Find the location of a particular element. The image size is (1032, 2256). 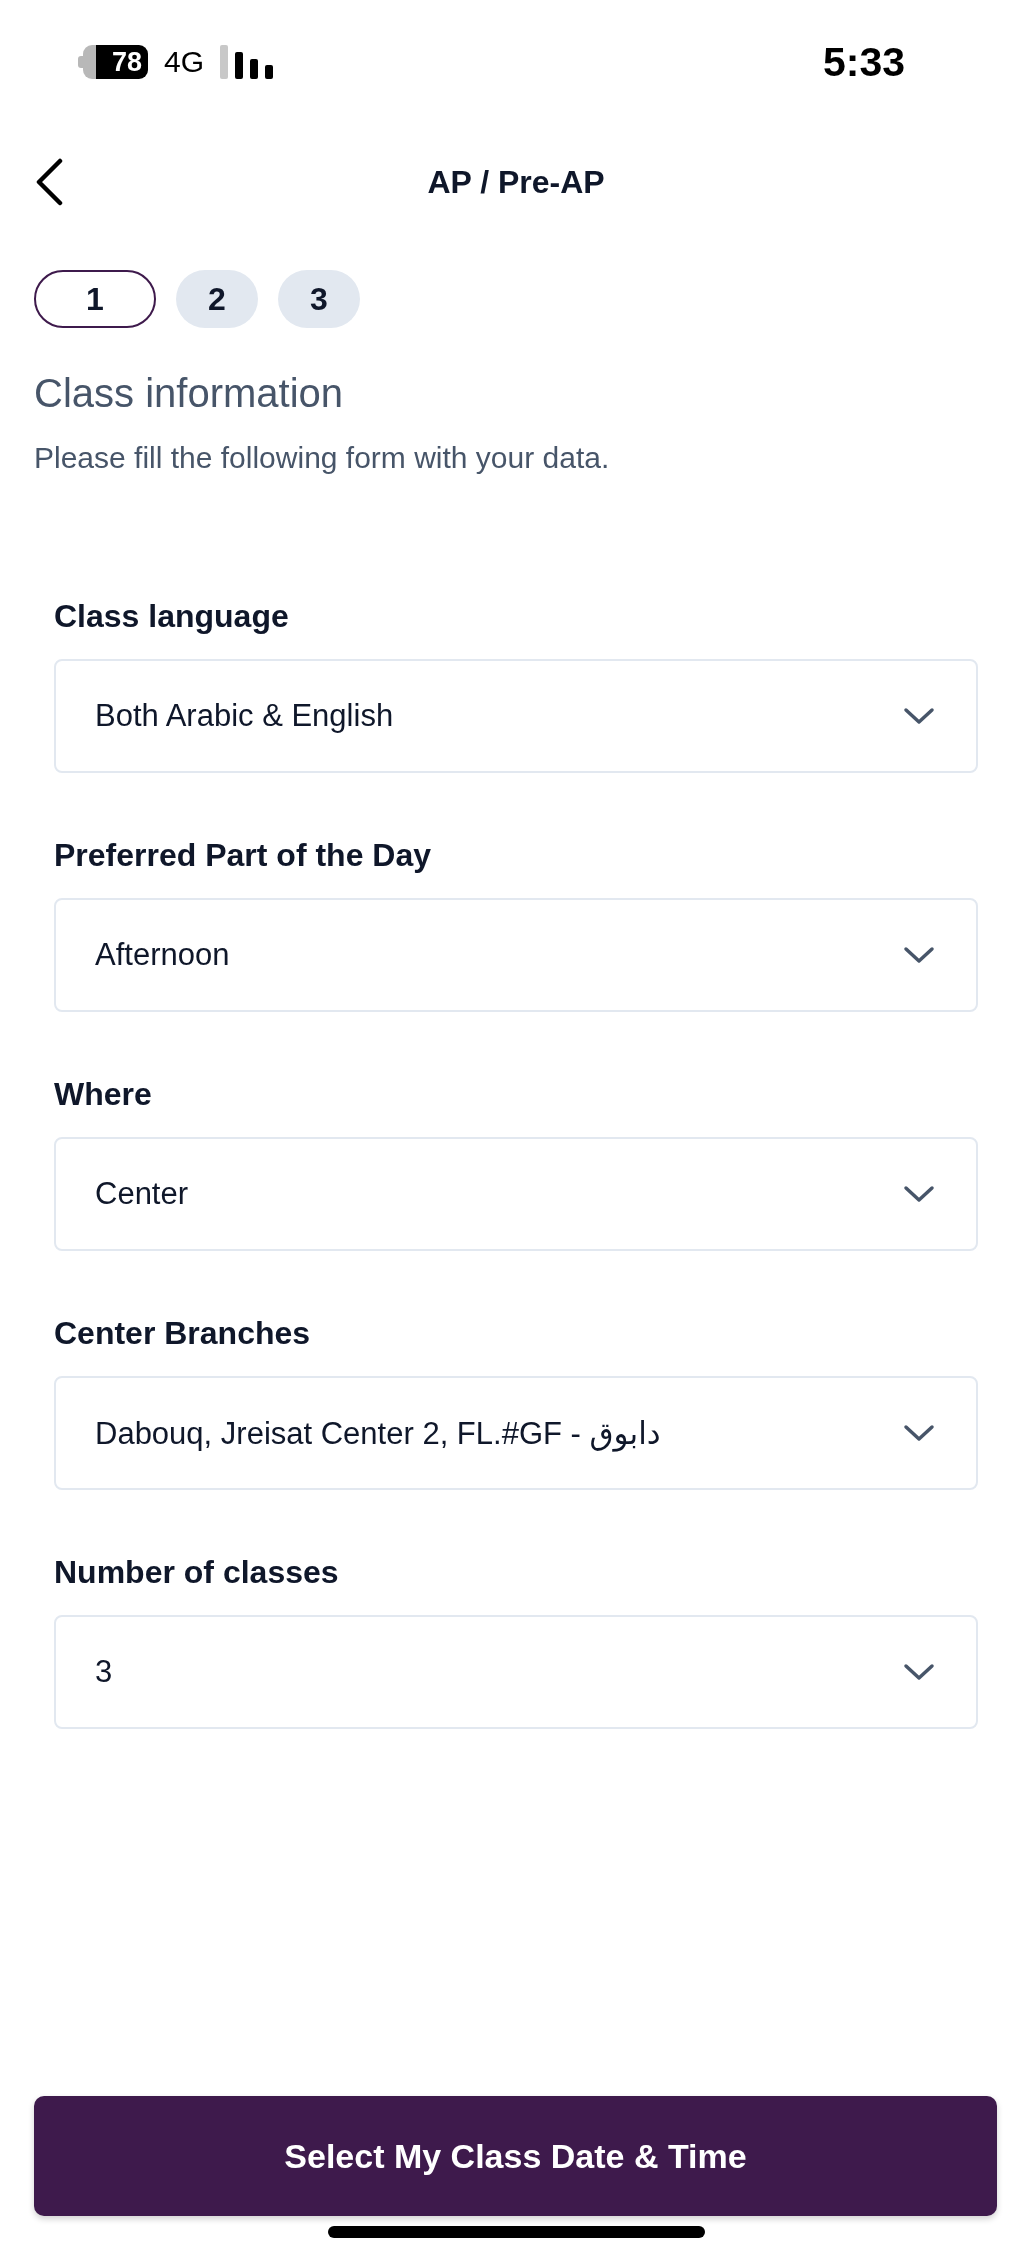

page-title: AP / Pre-AP is located at coordinates (516, 181).